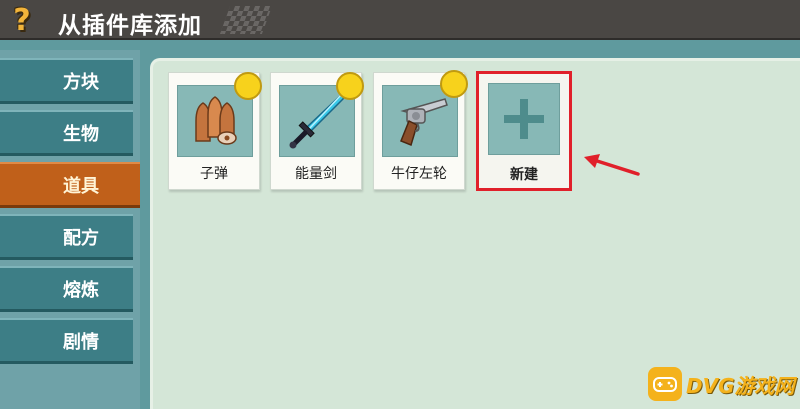 This screenshot has height=409, width=800. I want to click on create-new-button: 新建, so click(524, 131).